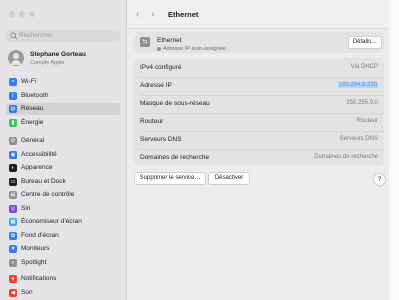 The height and width of the screenshot is (300, 399). I want to click on sidebar-item-label: Fond d'écran, so click(40, 235).